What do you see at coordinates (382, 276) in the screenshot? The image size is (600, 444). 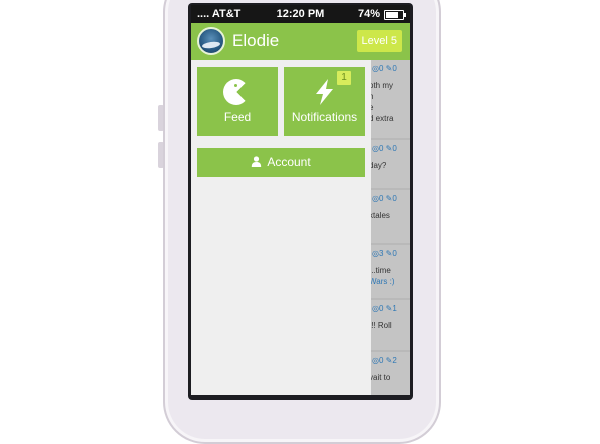 I see `feed-item-text: ...time Wars :)` at bounding box center [382, 276].